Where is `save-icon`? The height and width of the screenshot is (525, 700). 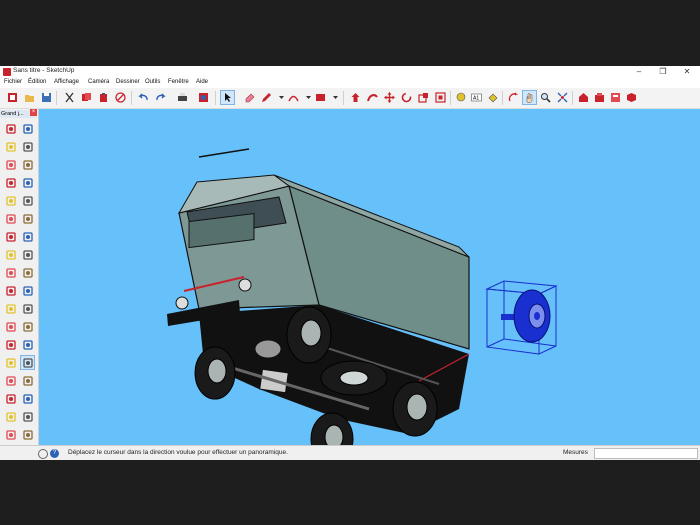 save-icon is located at coordinates (46, 97).